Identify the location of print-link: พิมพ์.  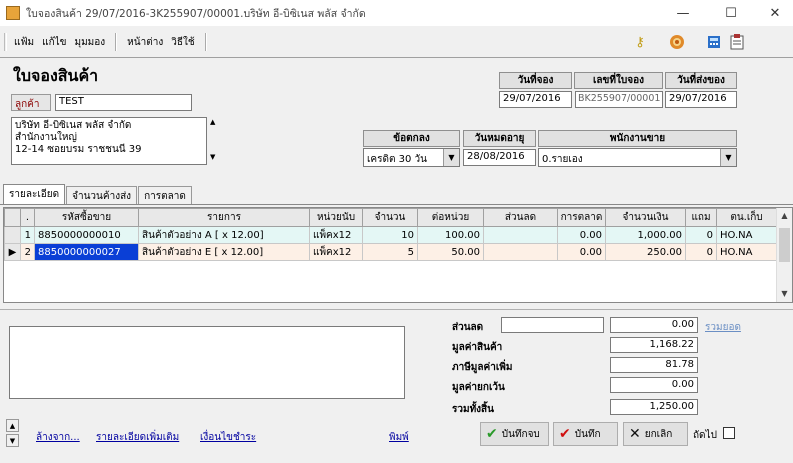
(399, 437).